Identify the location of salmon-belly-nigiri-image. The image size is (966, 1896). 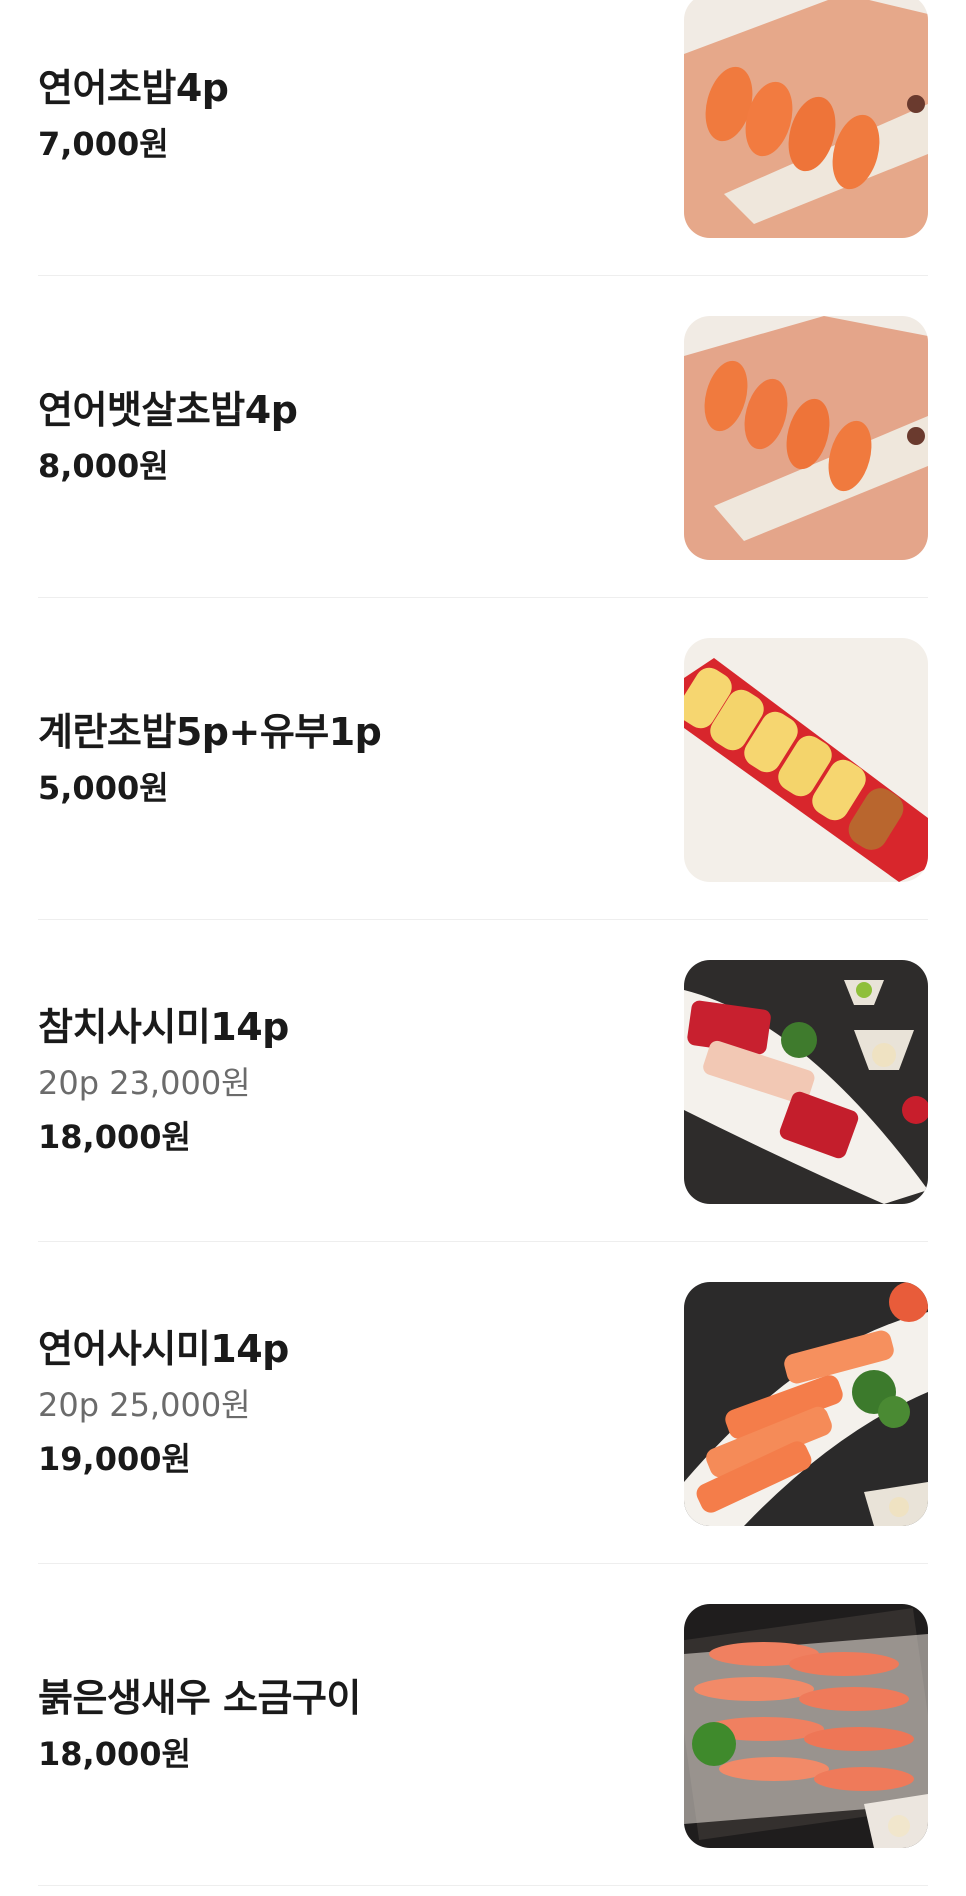
(806, 438).